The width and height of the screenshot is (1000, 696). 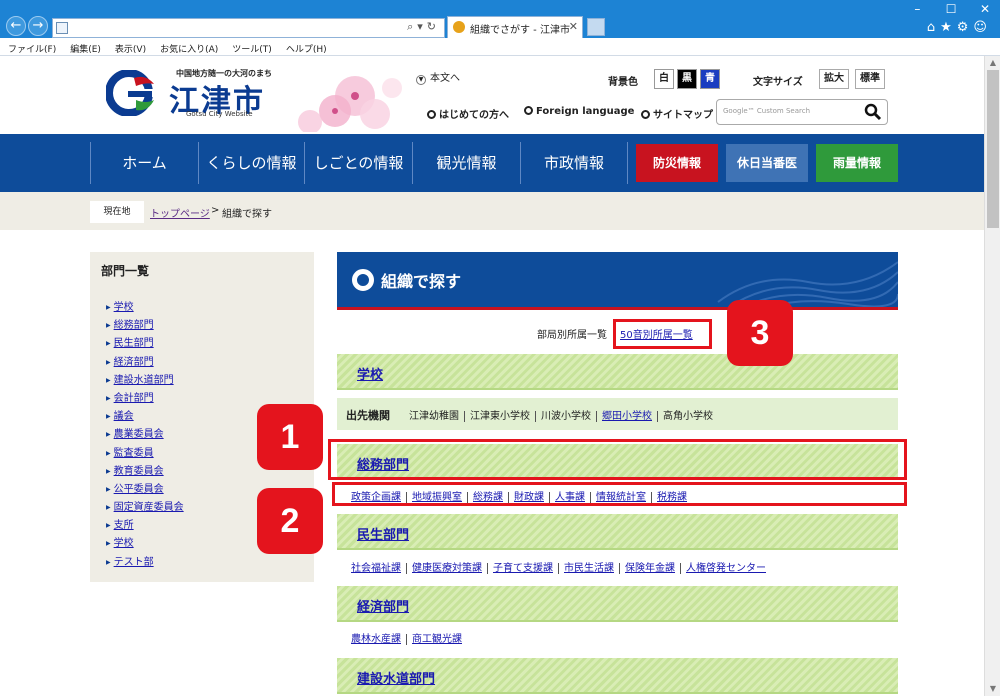 I want to click on search-input: Google™ Custom Search, so click(x=766, y=111).